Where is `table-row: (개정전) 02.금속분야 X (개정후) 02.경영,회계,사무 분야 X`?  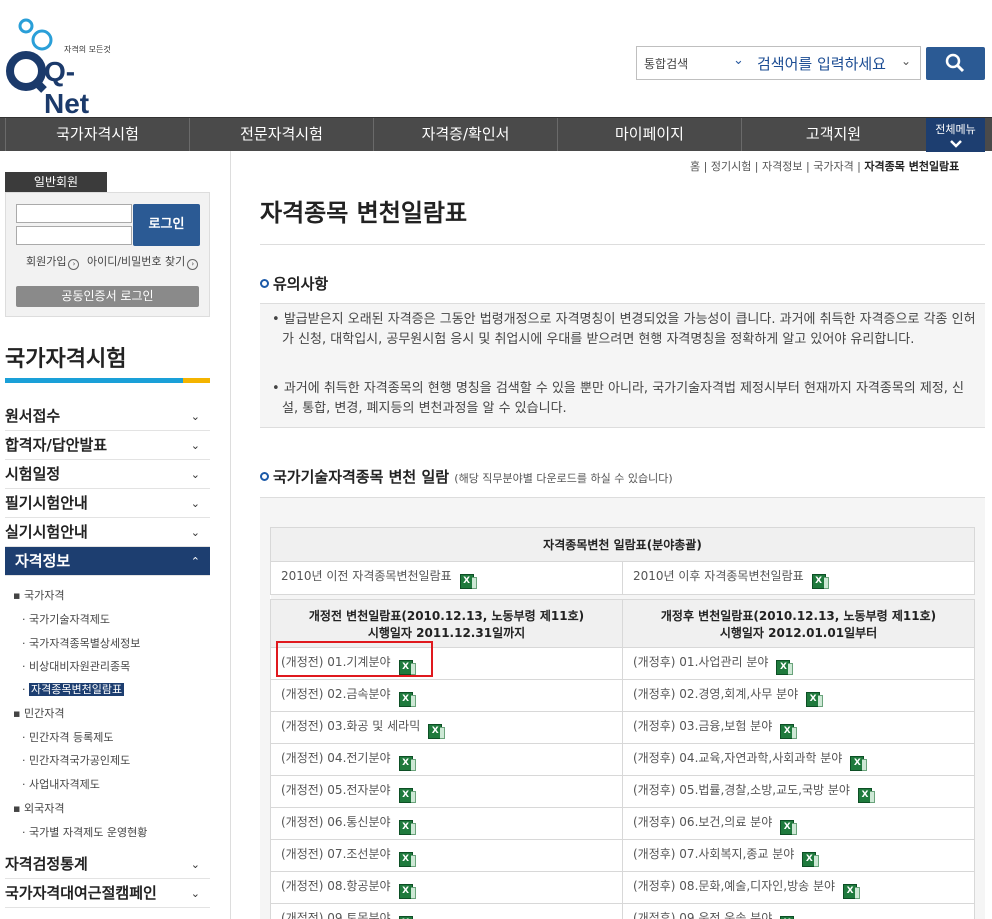 table-row: (개정전) 02.금속분야 X (개정후) 02.경영,회계,사무 분야 X is located at coordinates (622, 695).